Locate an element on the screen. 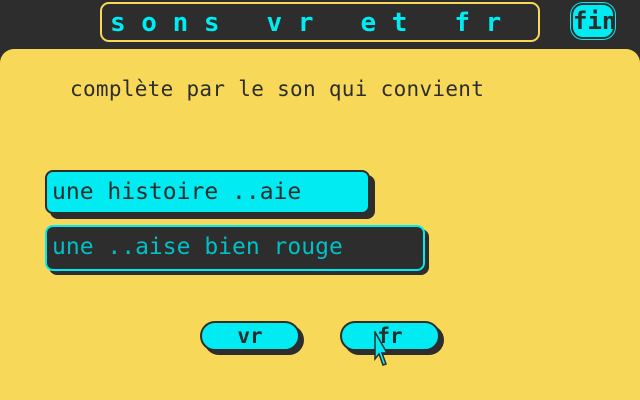 Image resolution: width=640 pixels, height=400 pixels. choice-vr-button: vr is located at coordinates (250, 336).